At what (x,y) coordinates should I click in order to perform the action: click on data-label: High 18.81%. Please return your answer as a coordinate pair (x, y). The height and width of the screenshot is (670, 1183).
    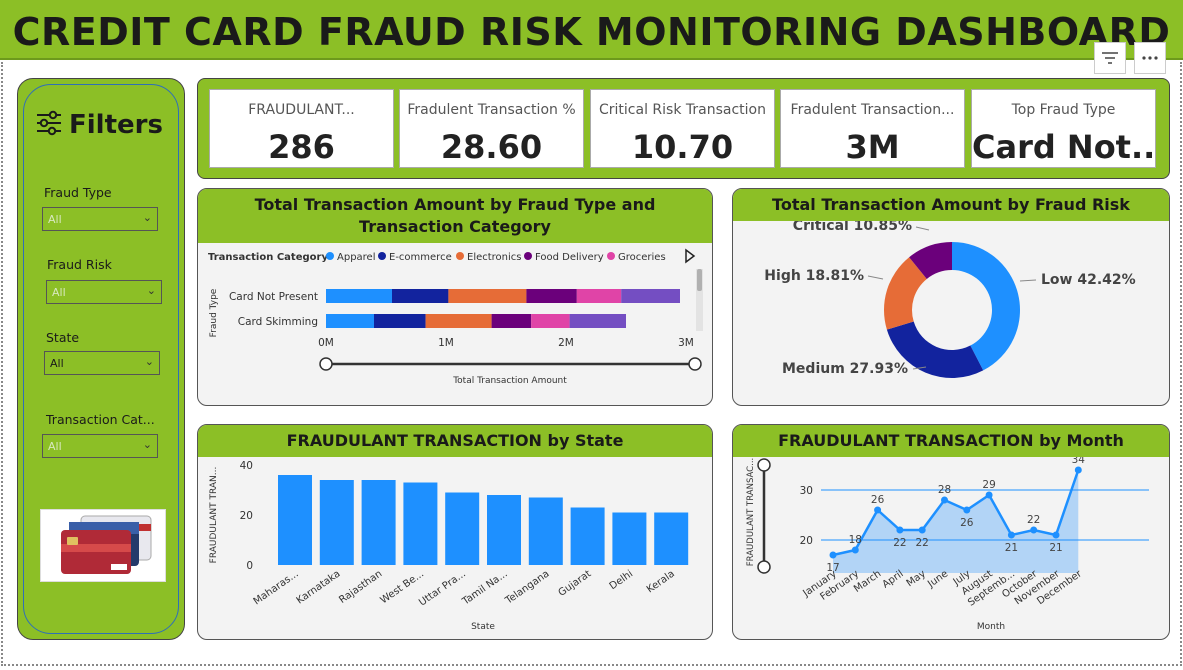
    Looking at the image, I should click on (814, 276).